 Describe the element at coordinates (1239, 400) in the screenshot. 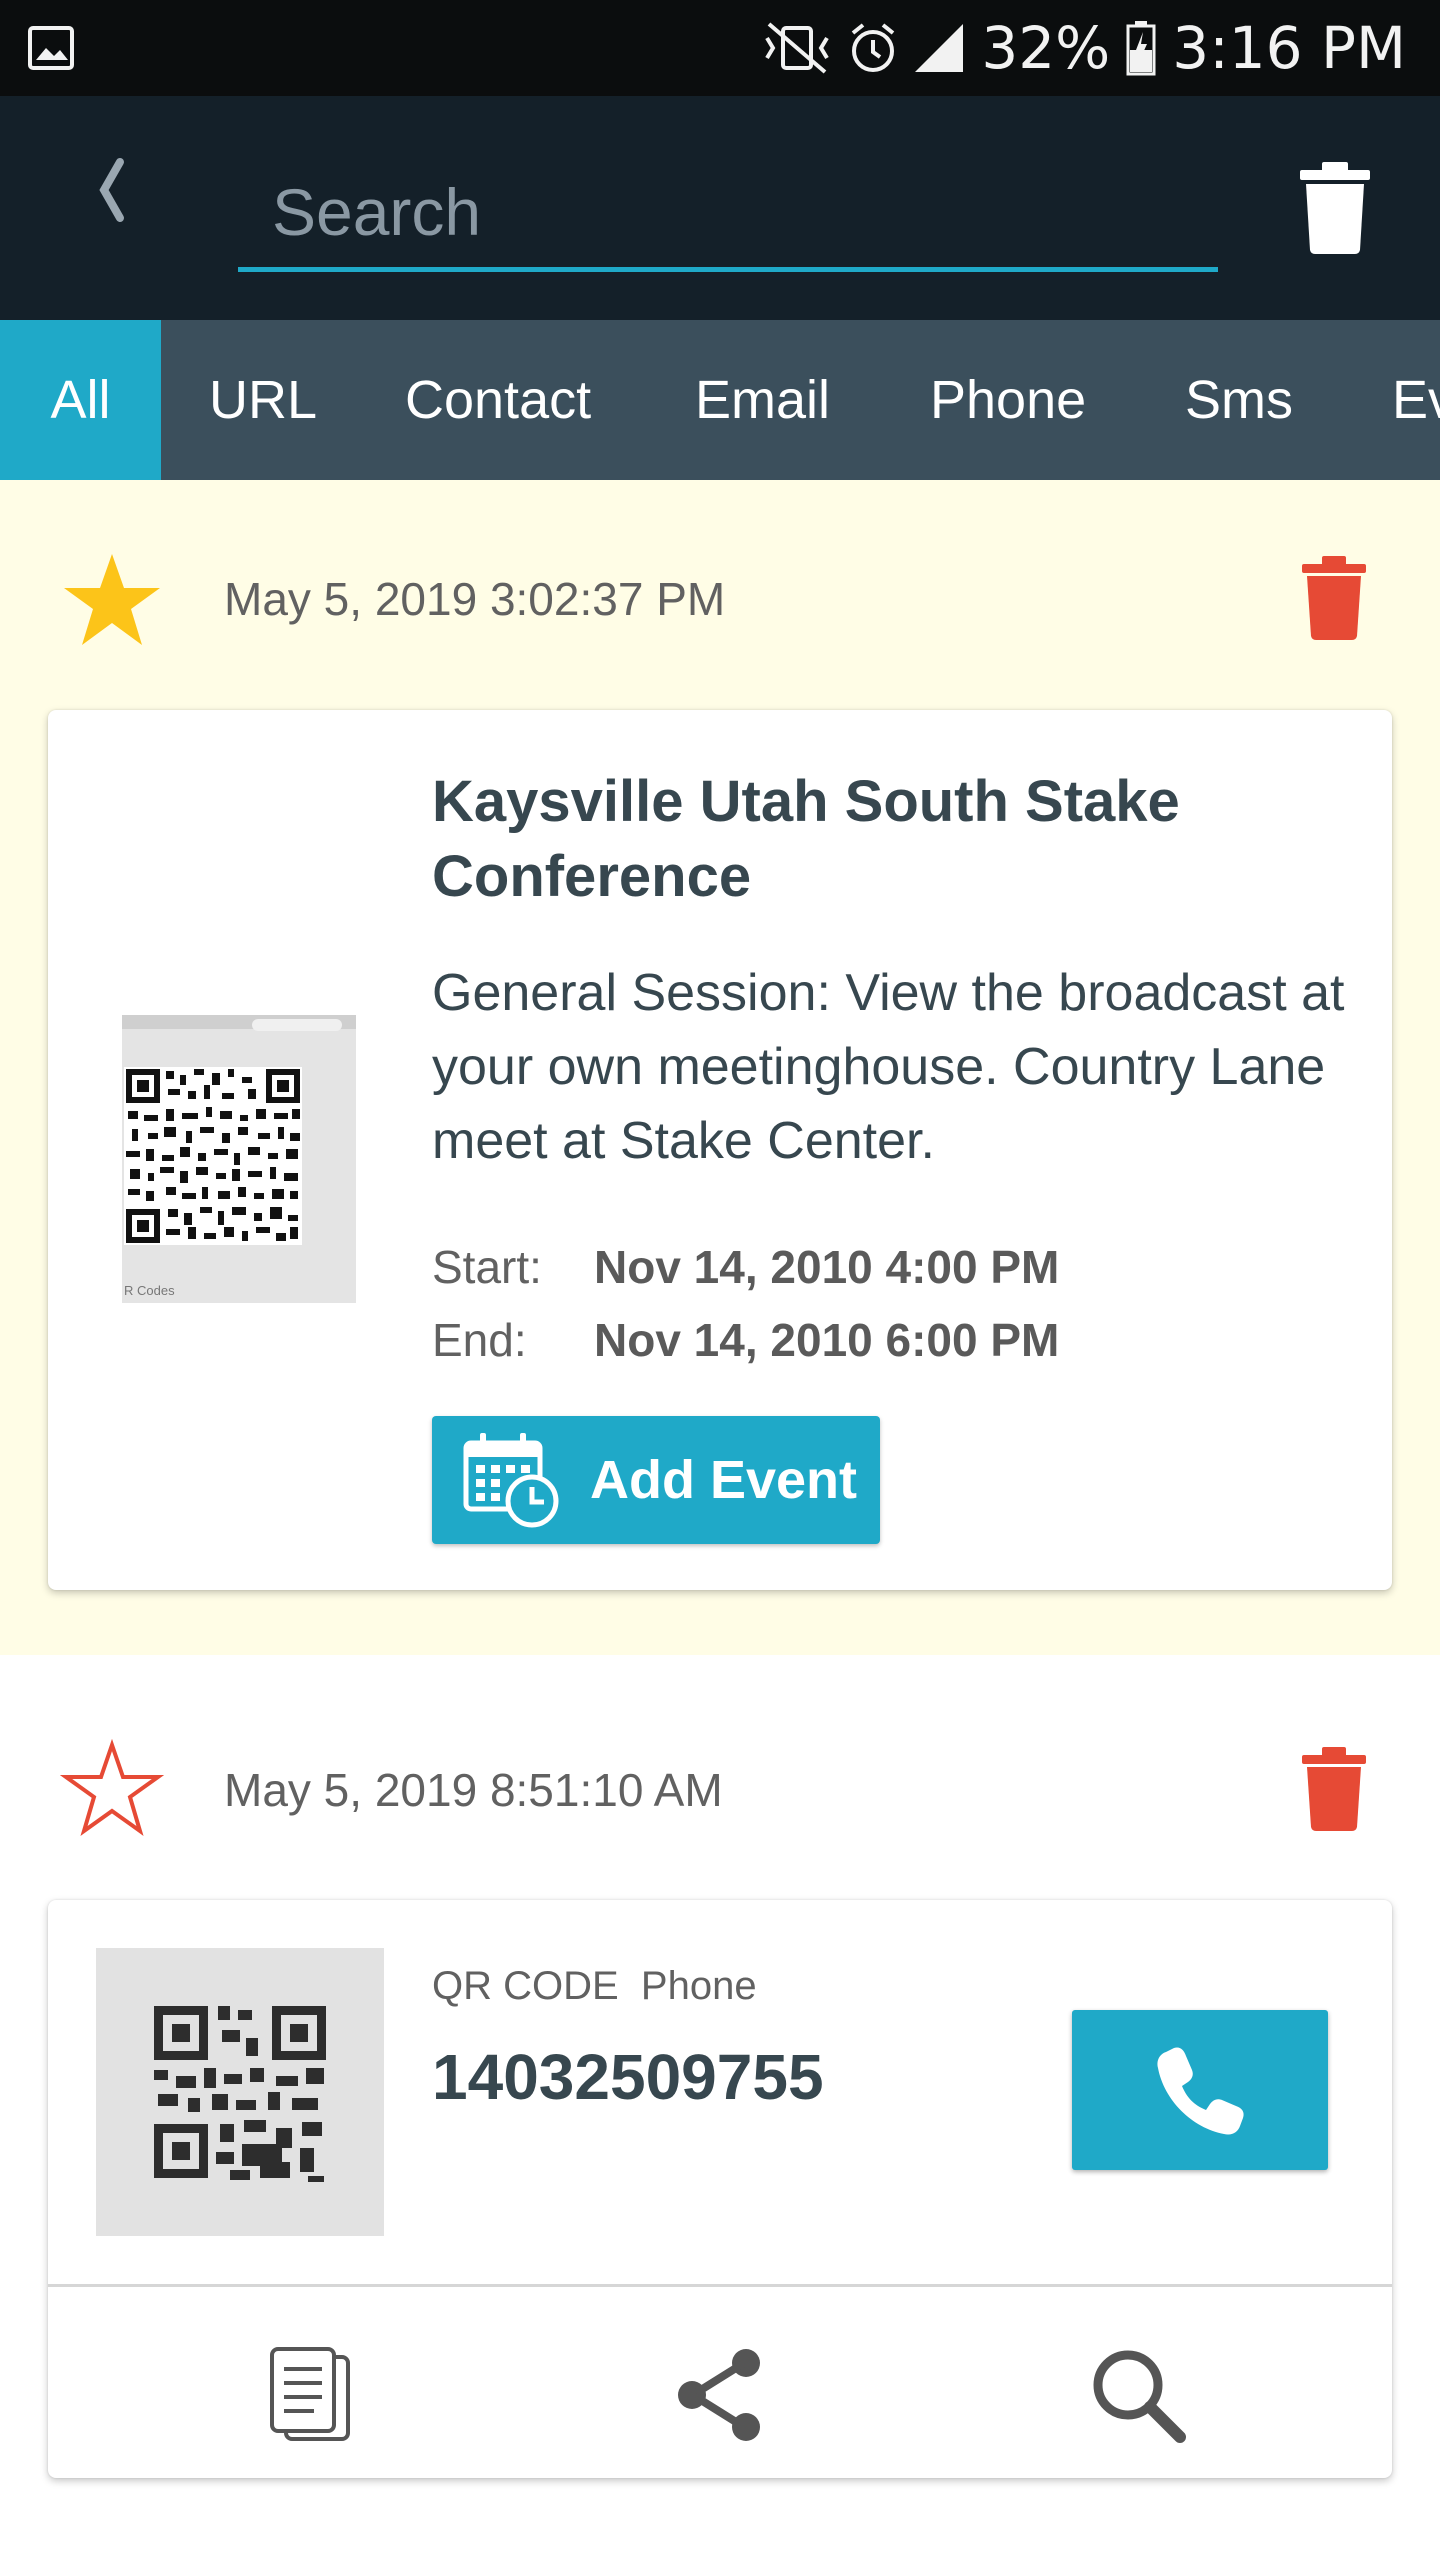

I see `tab-sms: Sms` at that location.